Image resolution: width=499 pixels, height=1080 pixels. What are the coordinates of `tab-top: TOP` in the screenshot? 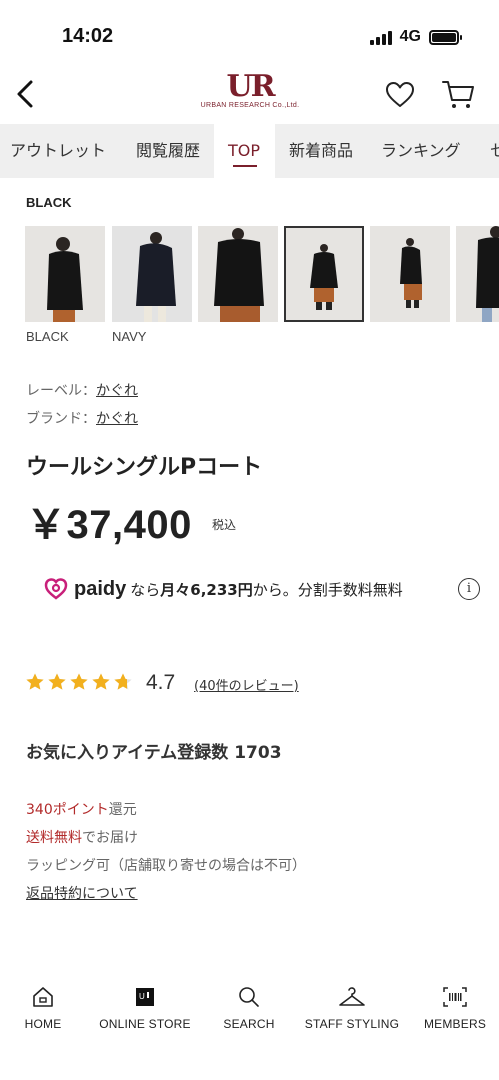 It's located at (244, 151).